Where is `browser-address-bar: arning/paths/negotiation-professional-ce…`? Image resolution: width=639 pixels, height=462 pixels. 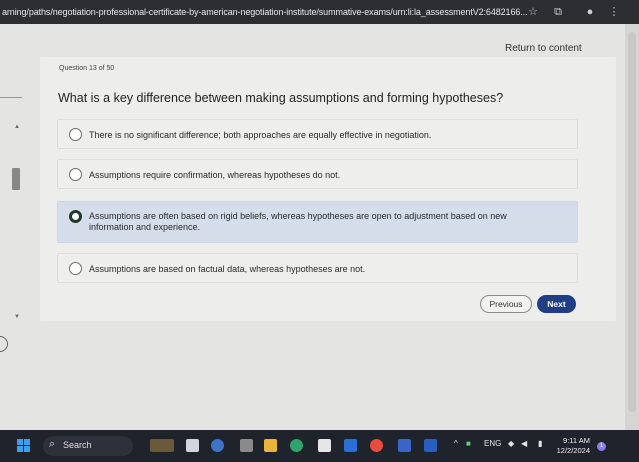 browser-address-bar: arning/paths/negotiation-professional-ce… is located at coordinates (319, 12).